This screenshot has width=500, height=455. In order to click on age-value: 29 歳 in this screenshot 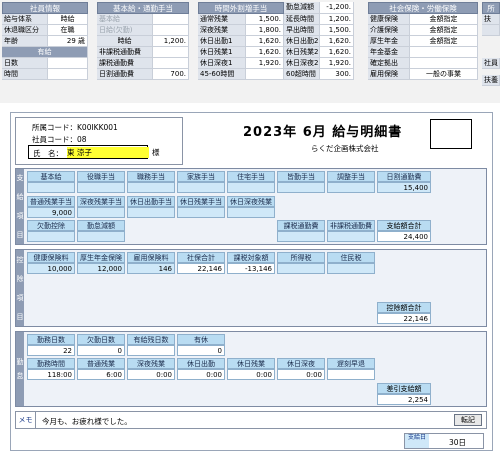, I will do `click(68, 41)`.